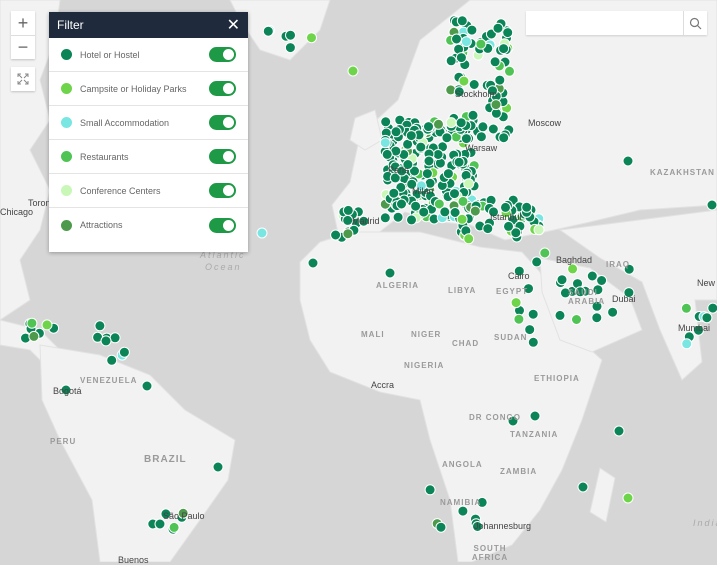 The image size is (717, 565). Describe the element at coordinates (695, 23) in the screenshot. I see `search-button` at that location.